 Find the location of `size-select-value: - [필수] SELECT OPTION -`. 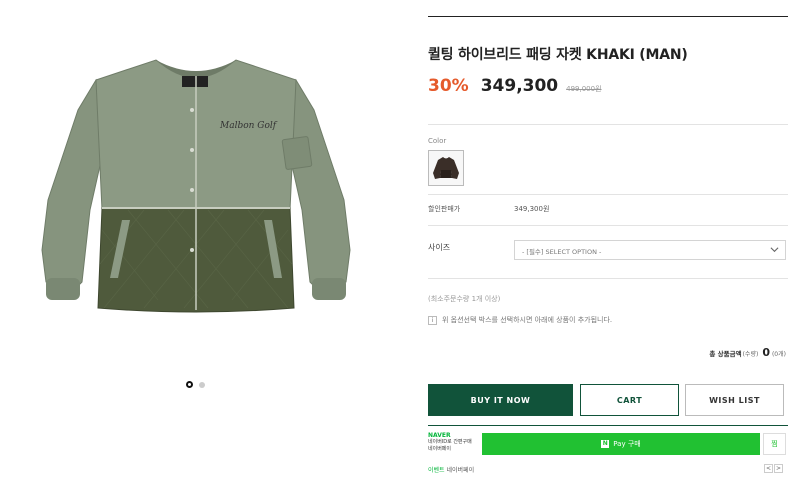

size-select-value: - [필수] SELECT OPTION - is located at coordinates (562, 252).